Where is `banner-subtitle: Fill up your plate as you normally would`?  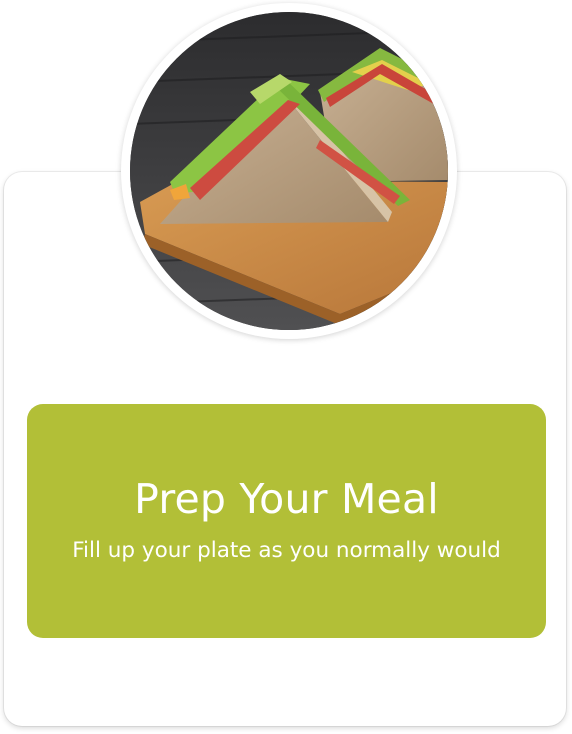
banner-subtitle: Fill up your plate as you normally would is located at coordinates (286, 550).